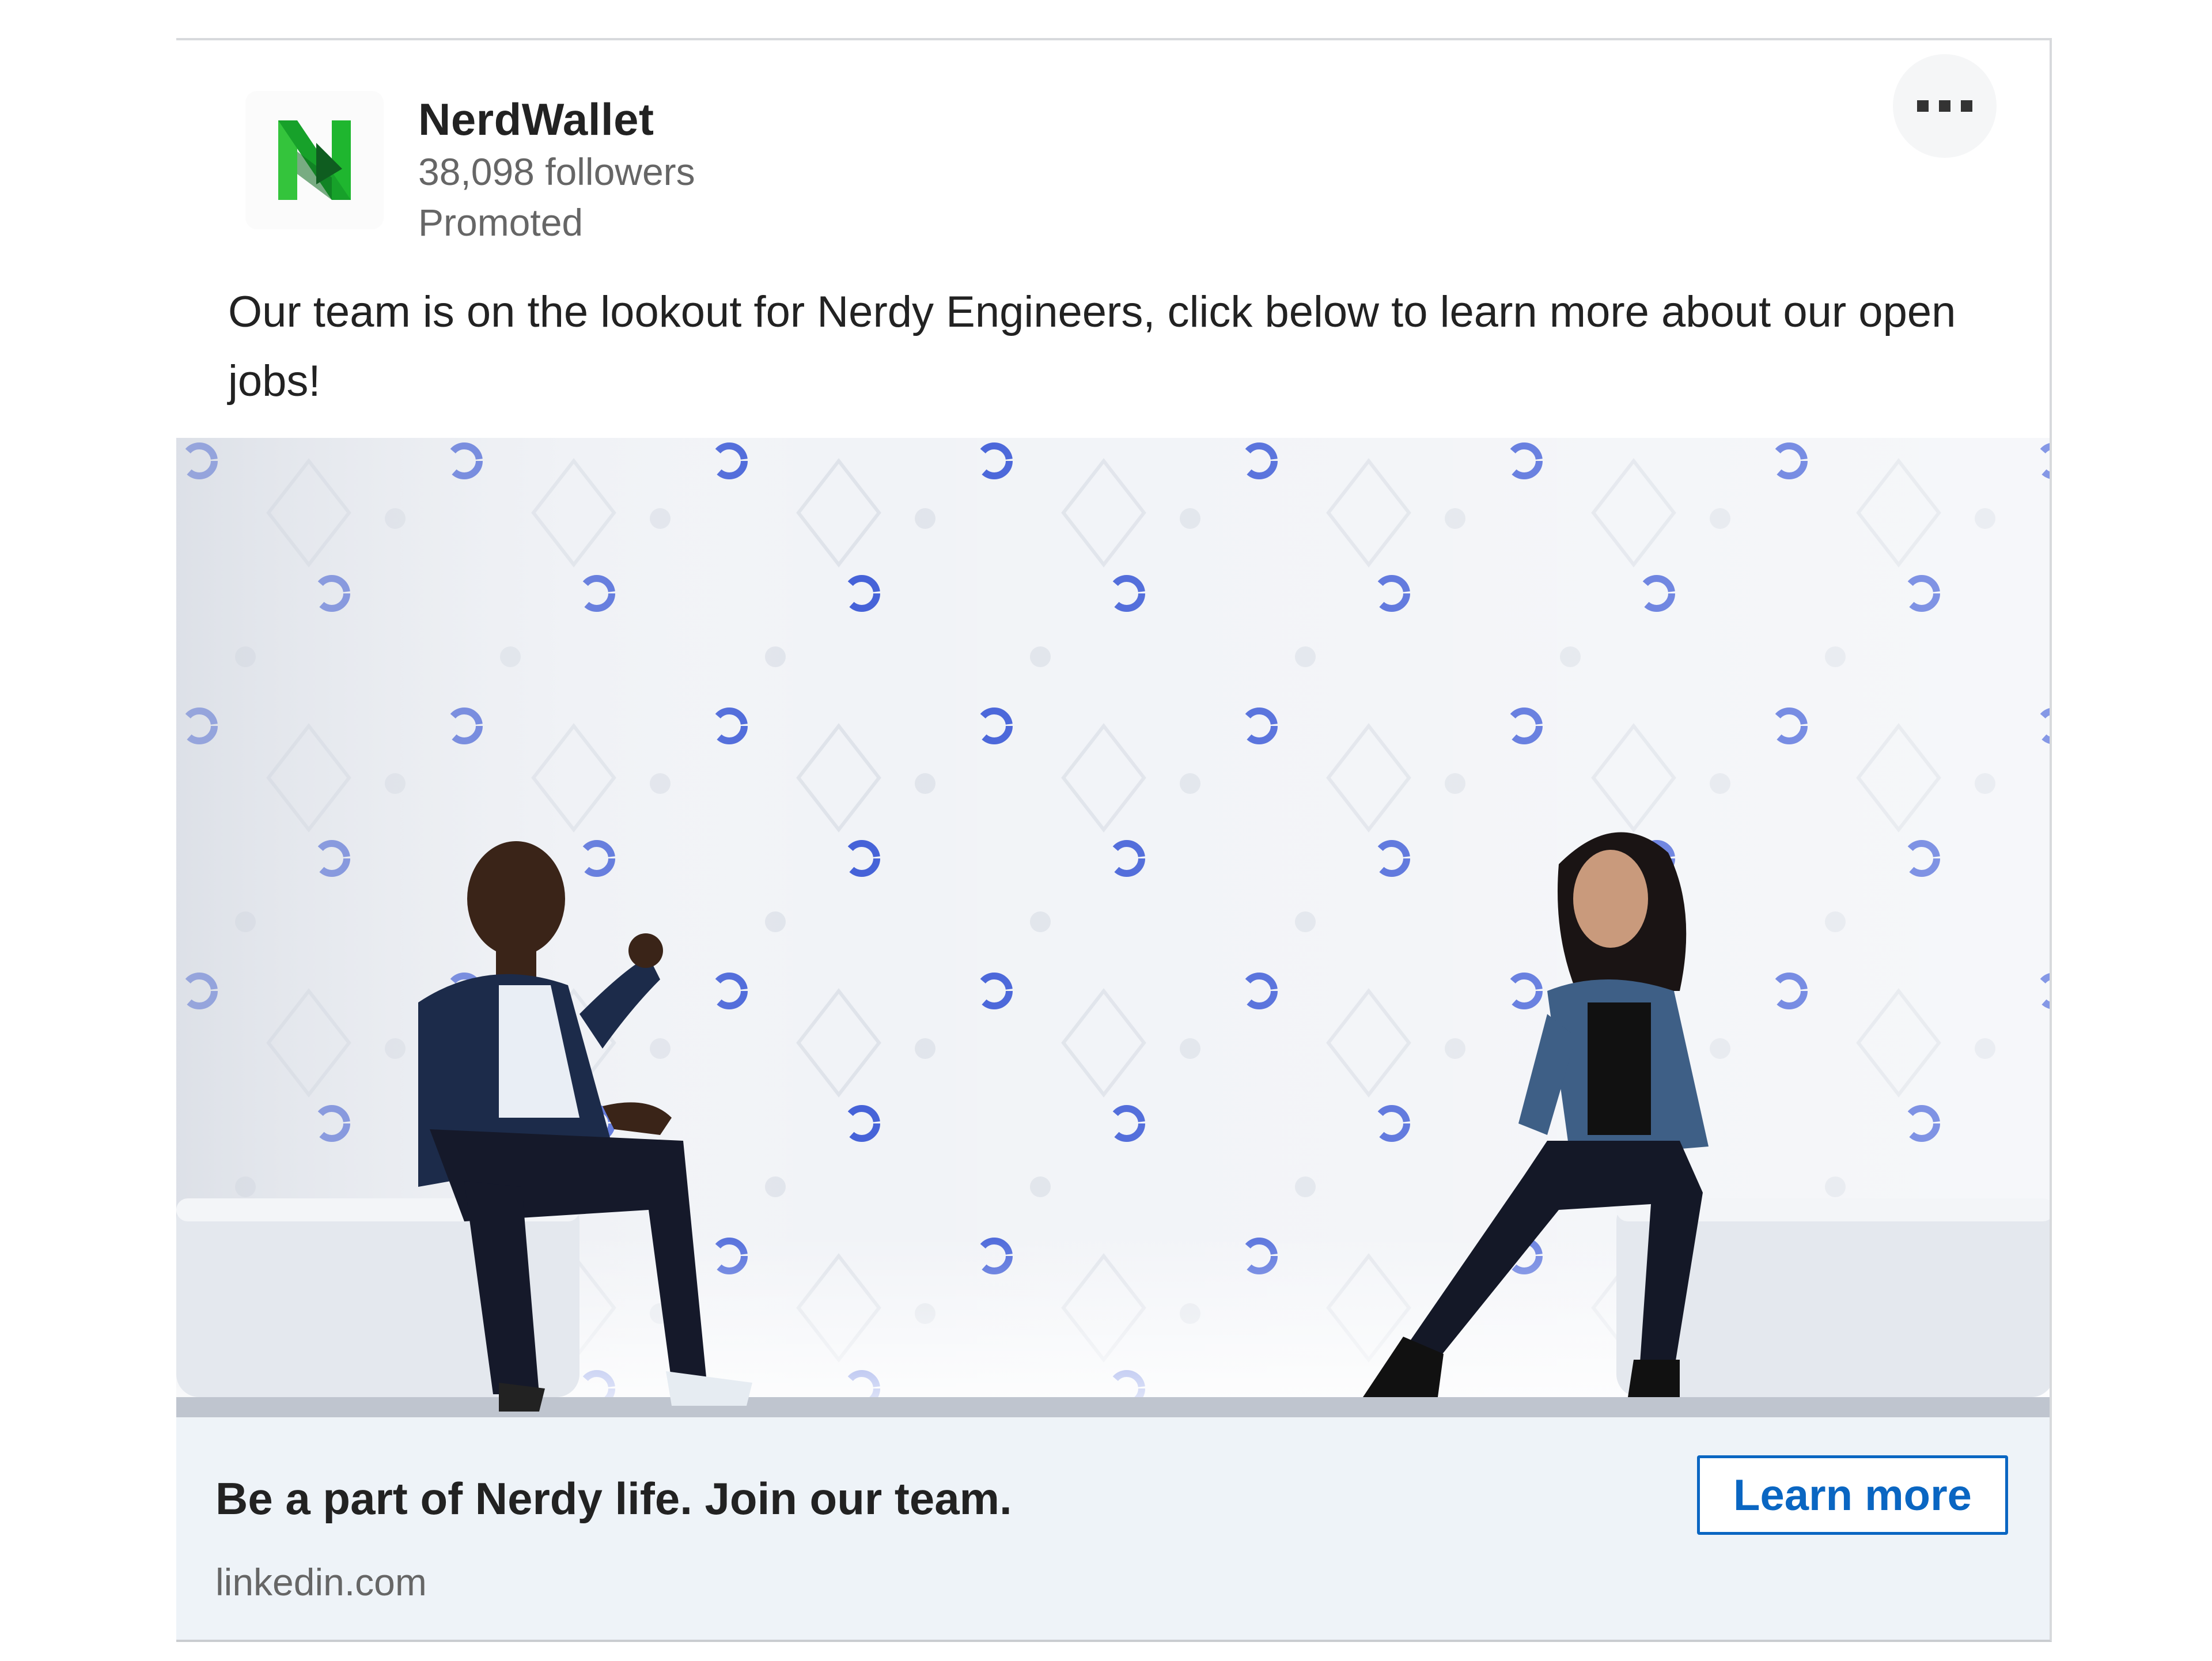  I want to click on follower-count: 38,098 followers, so click(556, 171).